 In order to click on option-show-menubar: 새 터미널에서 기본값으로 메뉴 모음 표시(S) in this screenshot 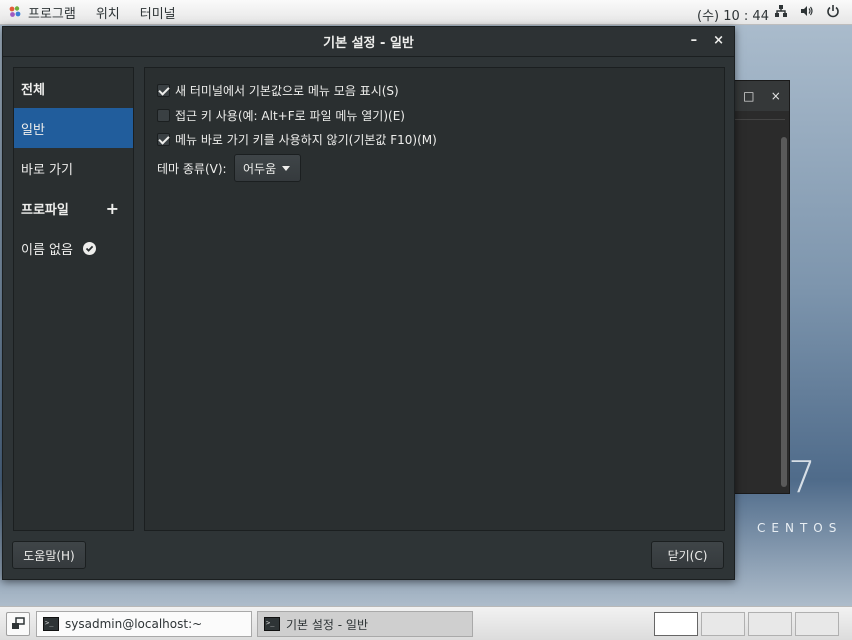, I will do `click(278, 90)`.